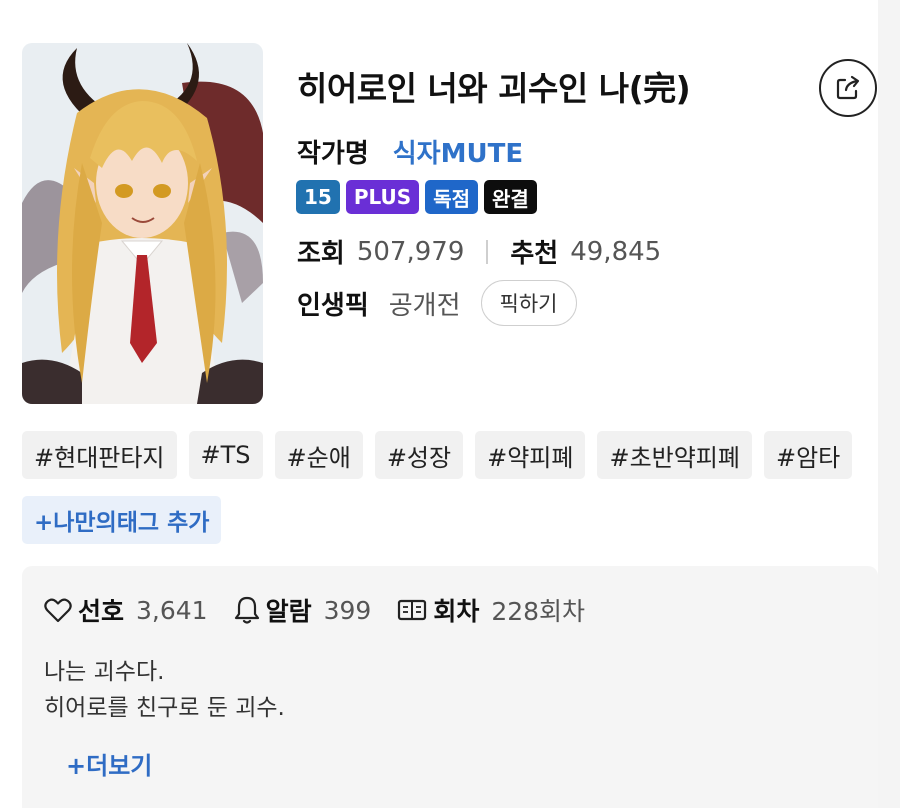 The height and width of the screenshot is (808, 900). Describe the element at coordinates (288, 611) in the screenshot. I see `alarm-label: 알람` at that location.